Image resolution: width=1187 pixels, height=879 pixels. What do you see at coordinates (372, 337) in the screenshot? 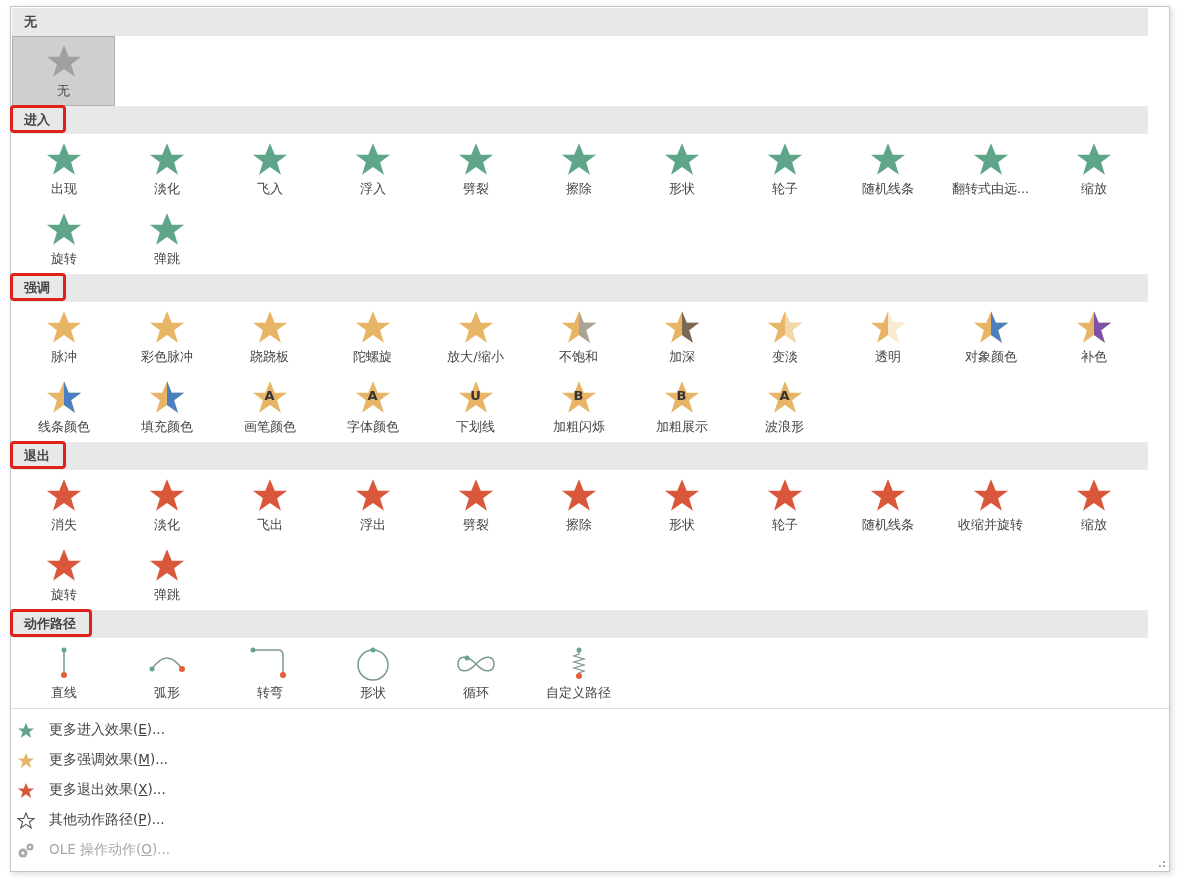
I see `effect-option: 陀螺旋` at bounding box center [372, 337].